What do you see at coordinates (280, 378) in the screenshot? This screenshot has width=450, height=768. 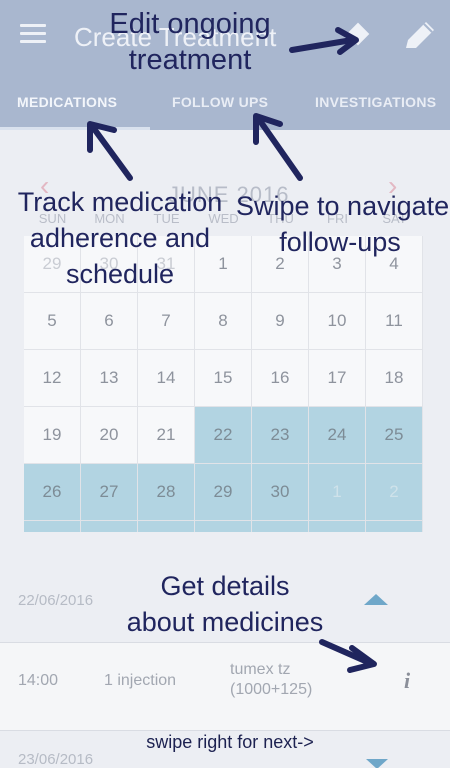 I see `calendar-day: 16` at bounding box center [280, 378].